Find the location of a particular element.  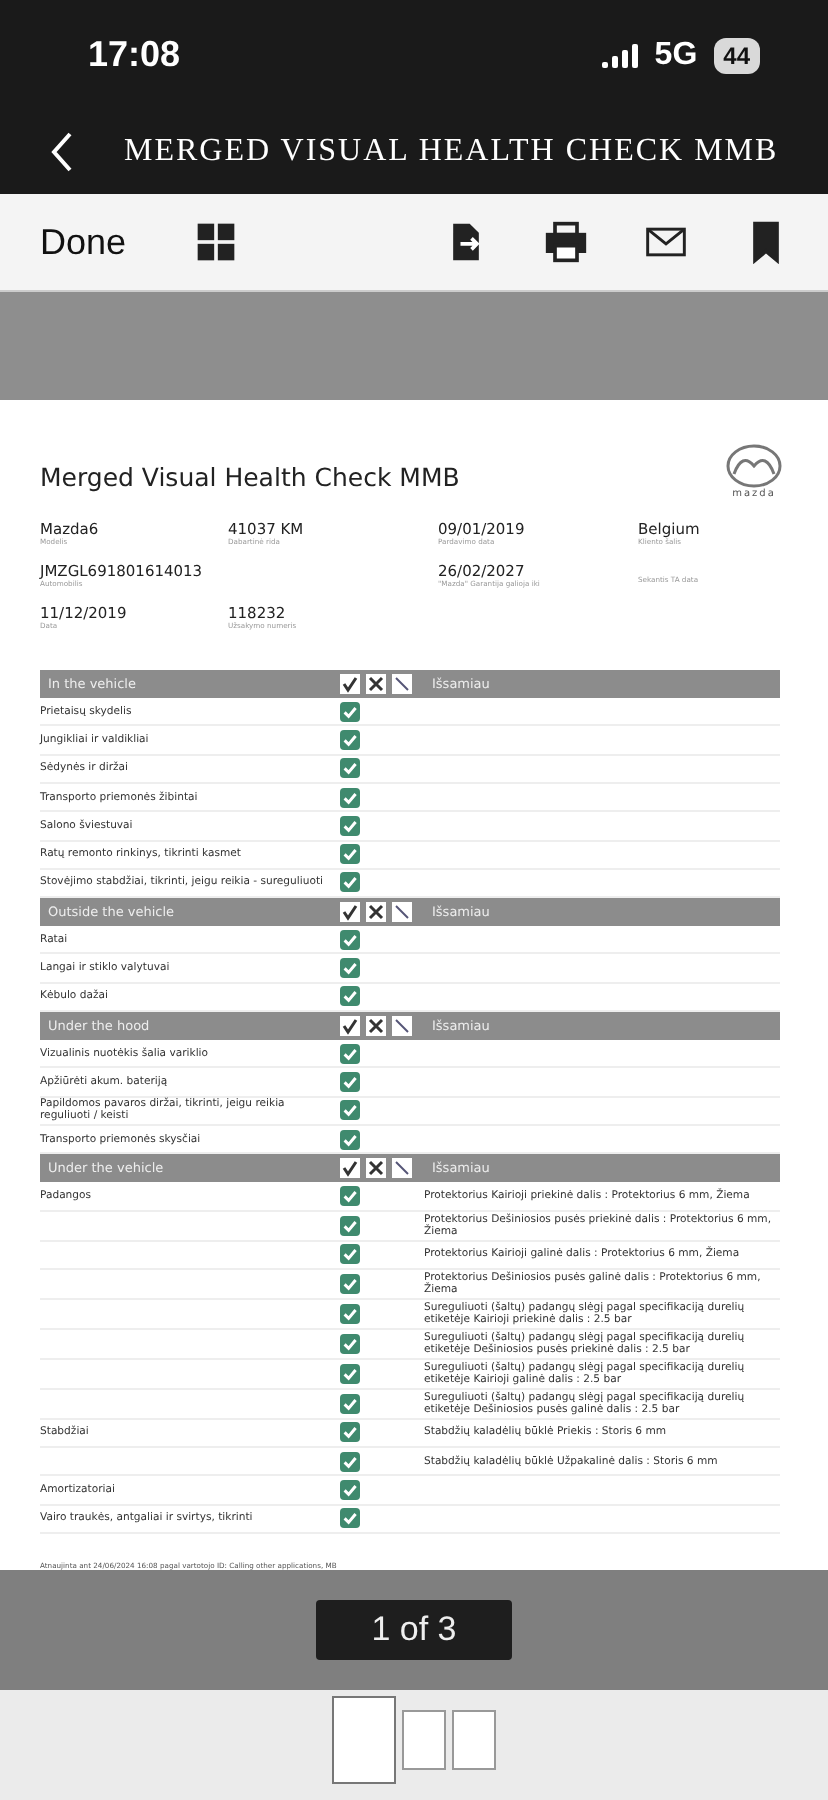

status-time: 17:08 is located at coordinates (134, 55).